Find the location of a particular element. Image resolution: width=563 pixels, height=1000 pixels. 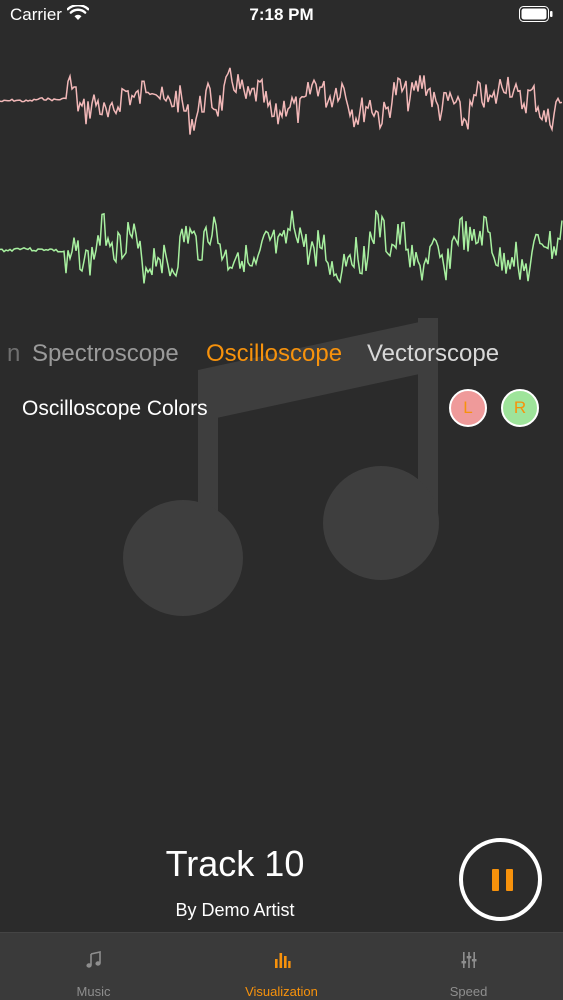

visualization-mode-picker: n Spectroscope Oscilloscope Vectorscope is located at coordinates (281, 356).